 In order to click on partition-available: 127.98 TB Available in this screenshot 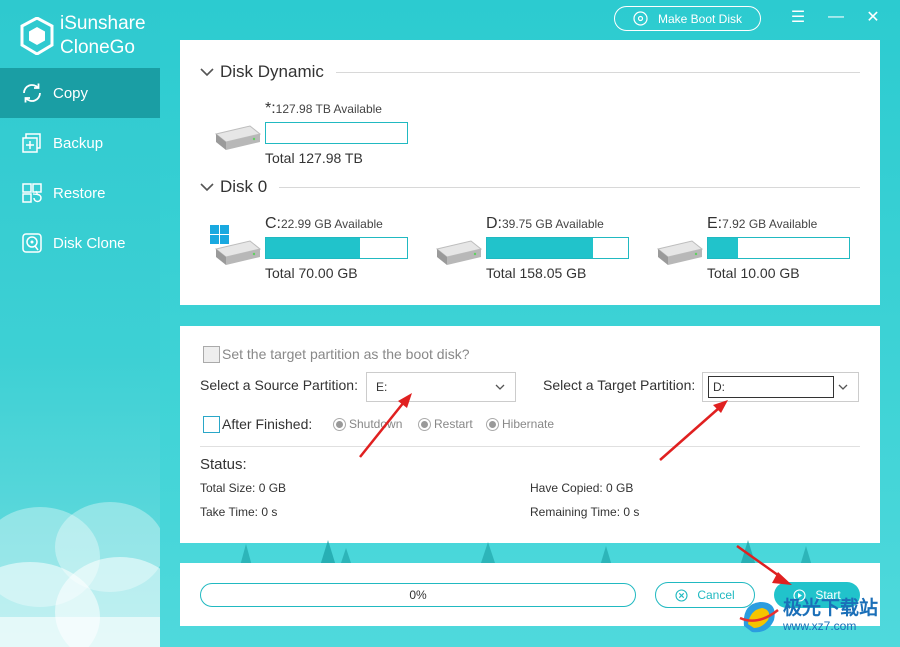, I will do `click(328, 109)`.